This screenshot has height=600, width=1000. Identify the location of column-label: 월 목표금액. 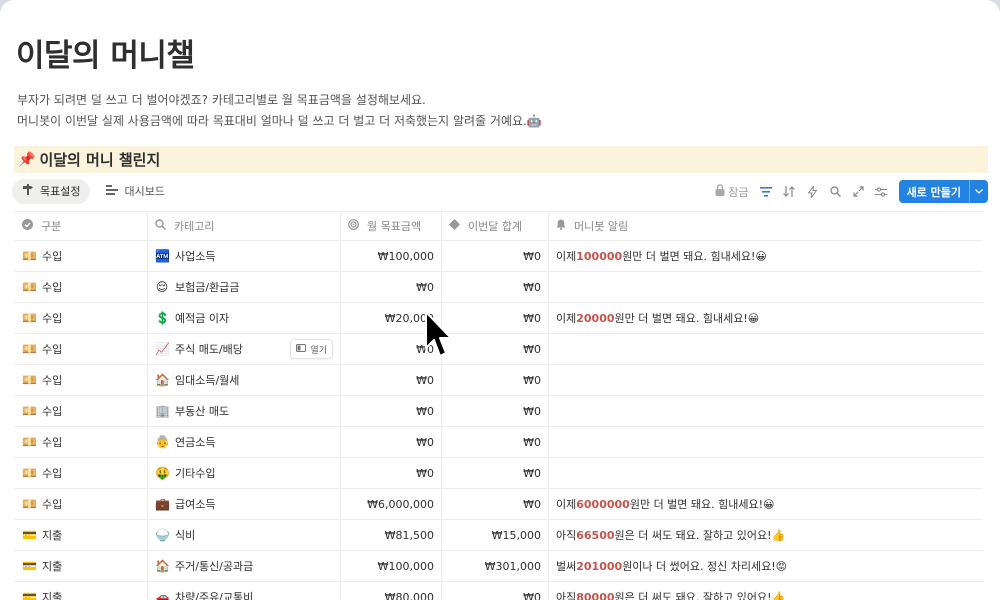
(394, 226).